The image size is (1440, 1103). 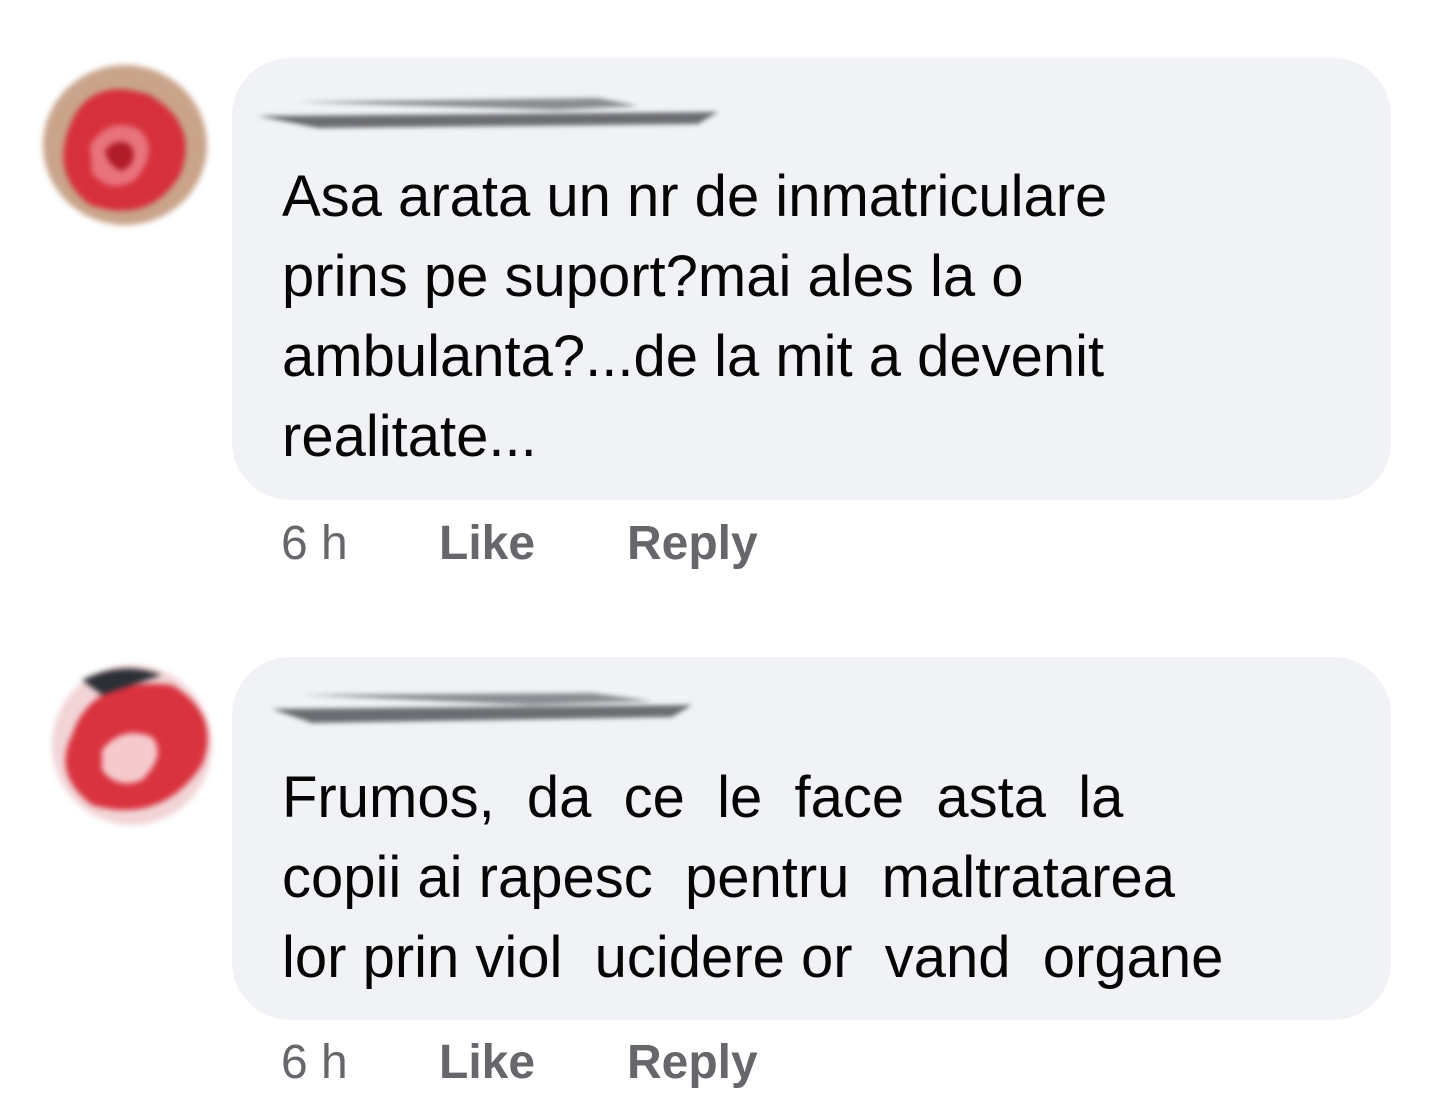 I want to click on comment-text-line: lor prin viol ucidere or vand organe, so click(x=753, y=957).